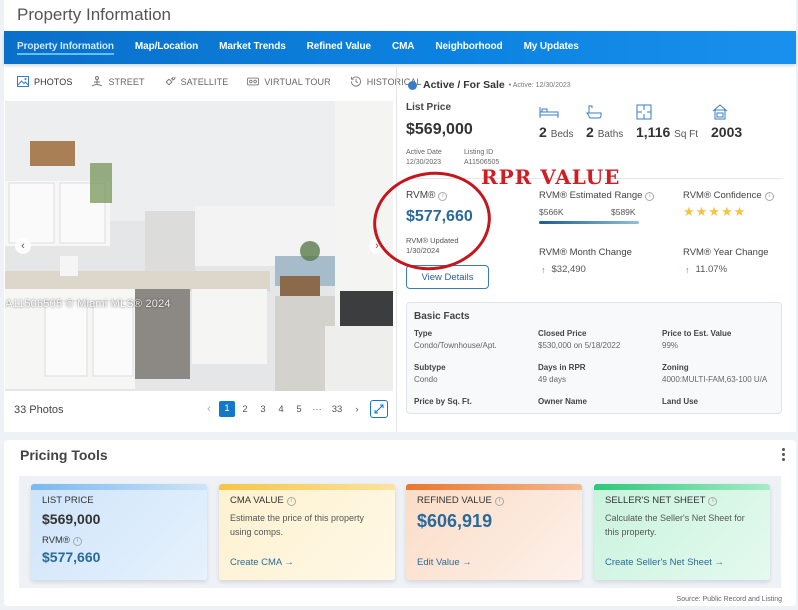 Image resolution: width=798 pixels, height=610 pixels. Describe the element at coordinates (783, 455) in the screenshot. I see `more-options-icon` at that location.